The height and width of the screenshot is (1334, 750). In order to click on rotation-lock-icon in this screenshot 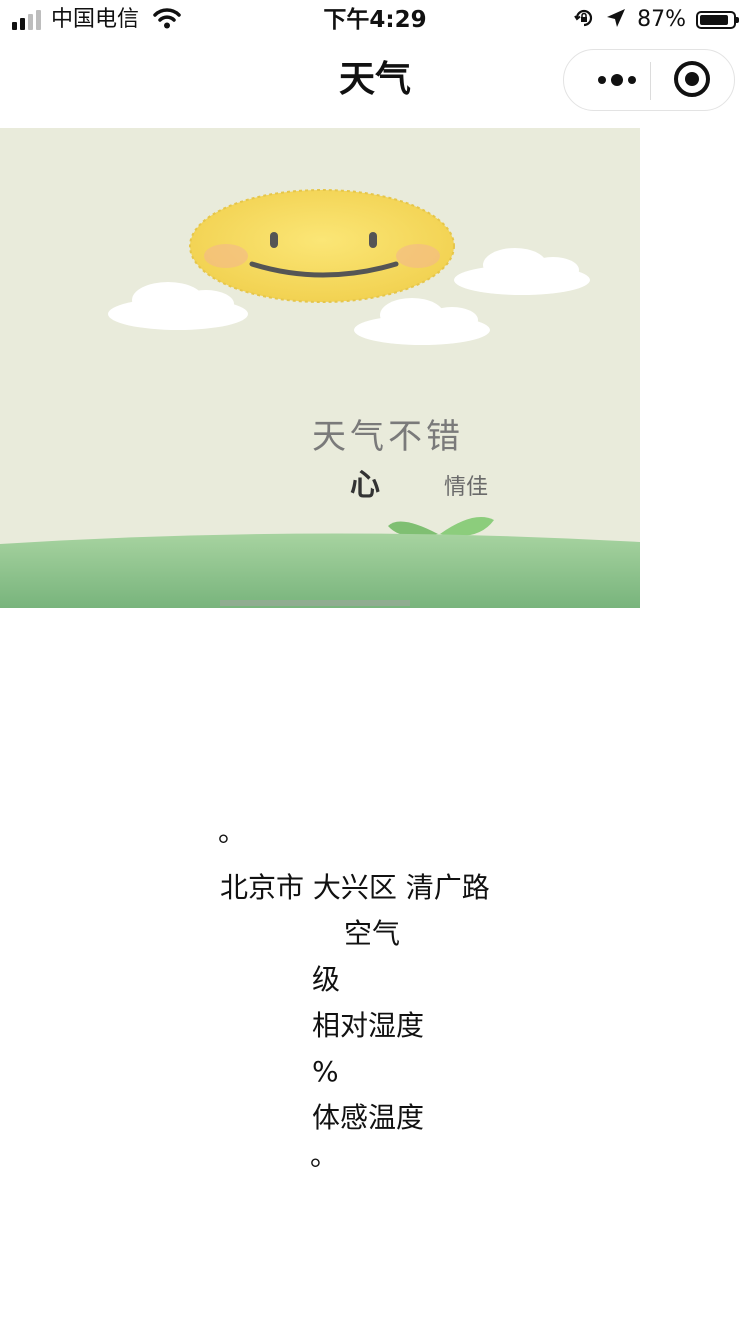, I will do `click(584, 20)`.